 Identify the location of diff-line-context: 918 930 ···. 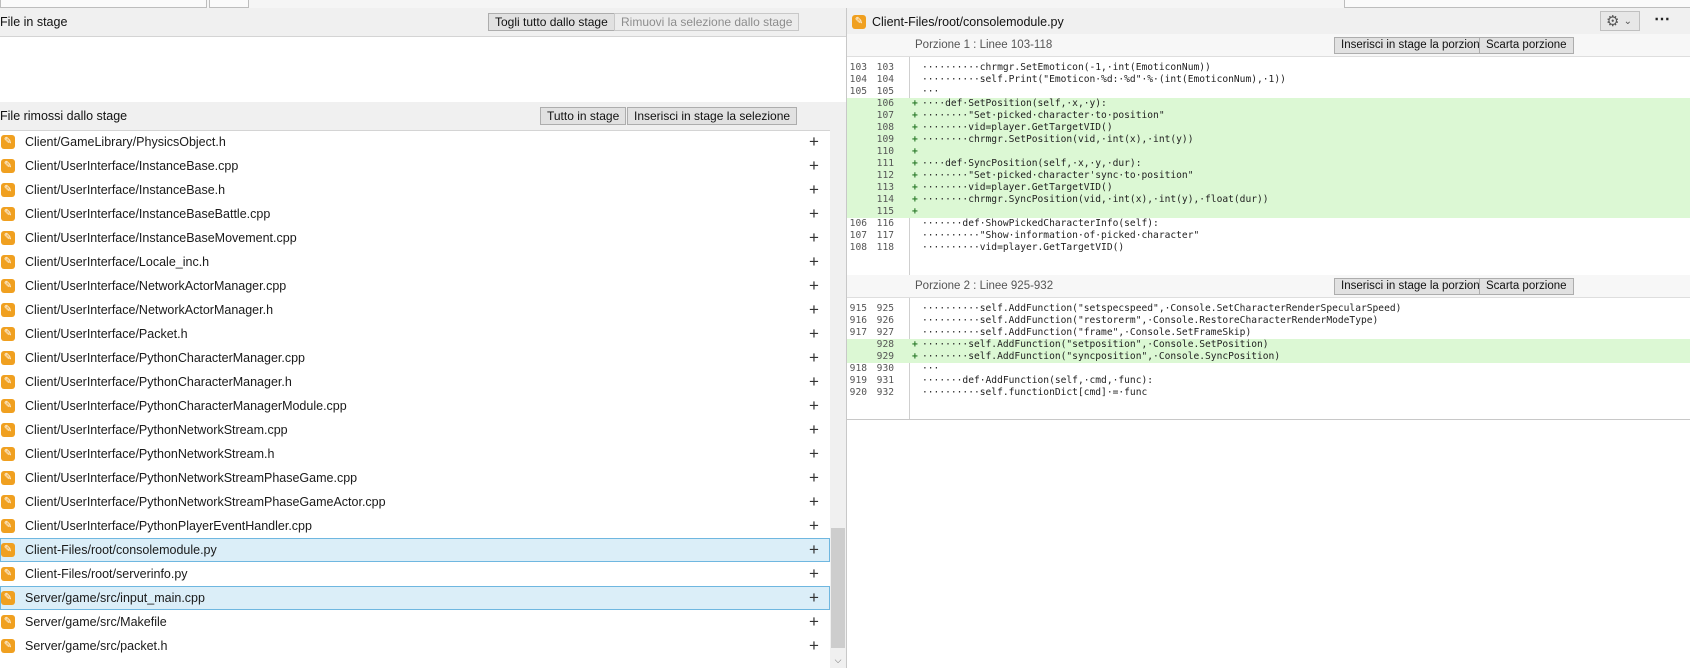
(1268, 369).